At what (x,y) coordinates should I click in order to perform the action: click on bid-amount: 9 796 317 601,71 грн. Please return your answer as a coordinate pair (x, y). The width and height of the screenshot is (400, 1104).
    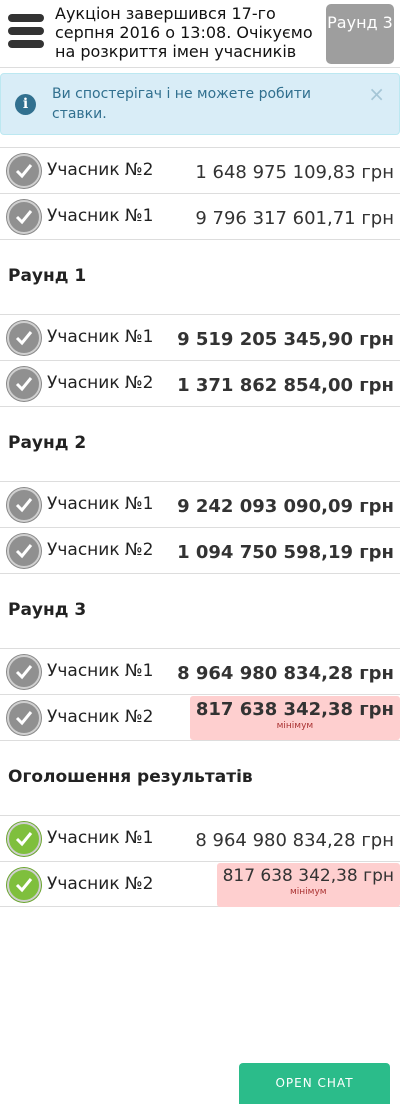
    Looking at the image, I should click on (294, 218).